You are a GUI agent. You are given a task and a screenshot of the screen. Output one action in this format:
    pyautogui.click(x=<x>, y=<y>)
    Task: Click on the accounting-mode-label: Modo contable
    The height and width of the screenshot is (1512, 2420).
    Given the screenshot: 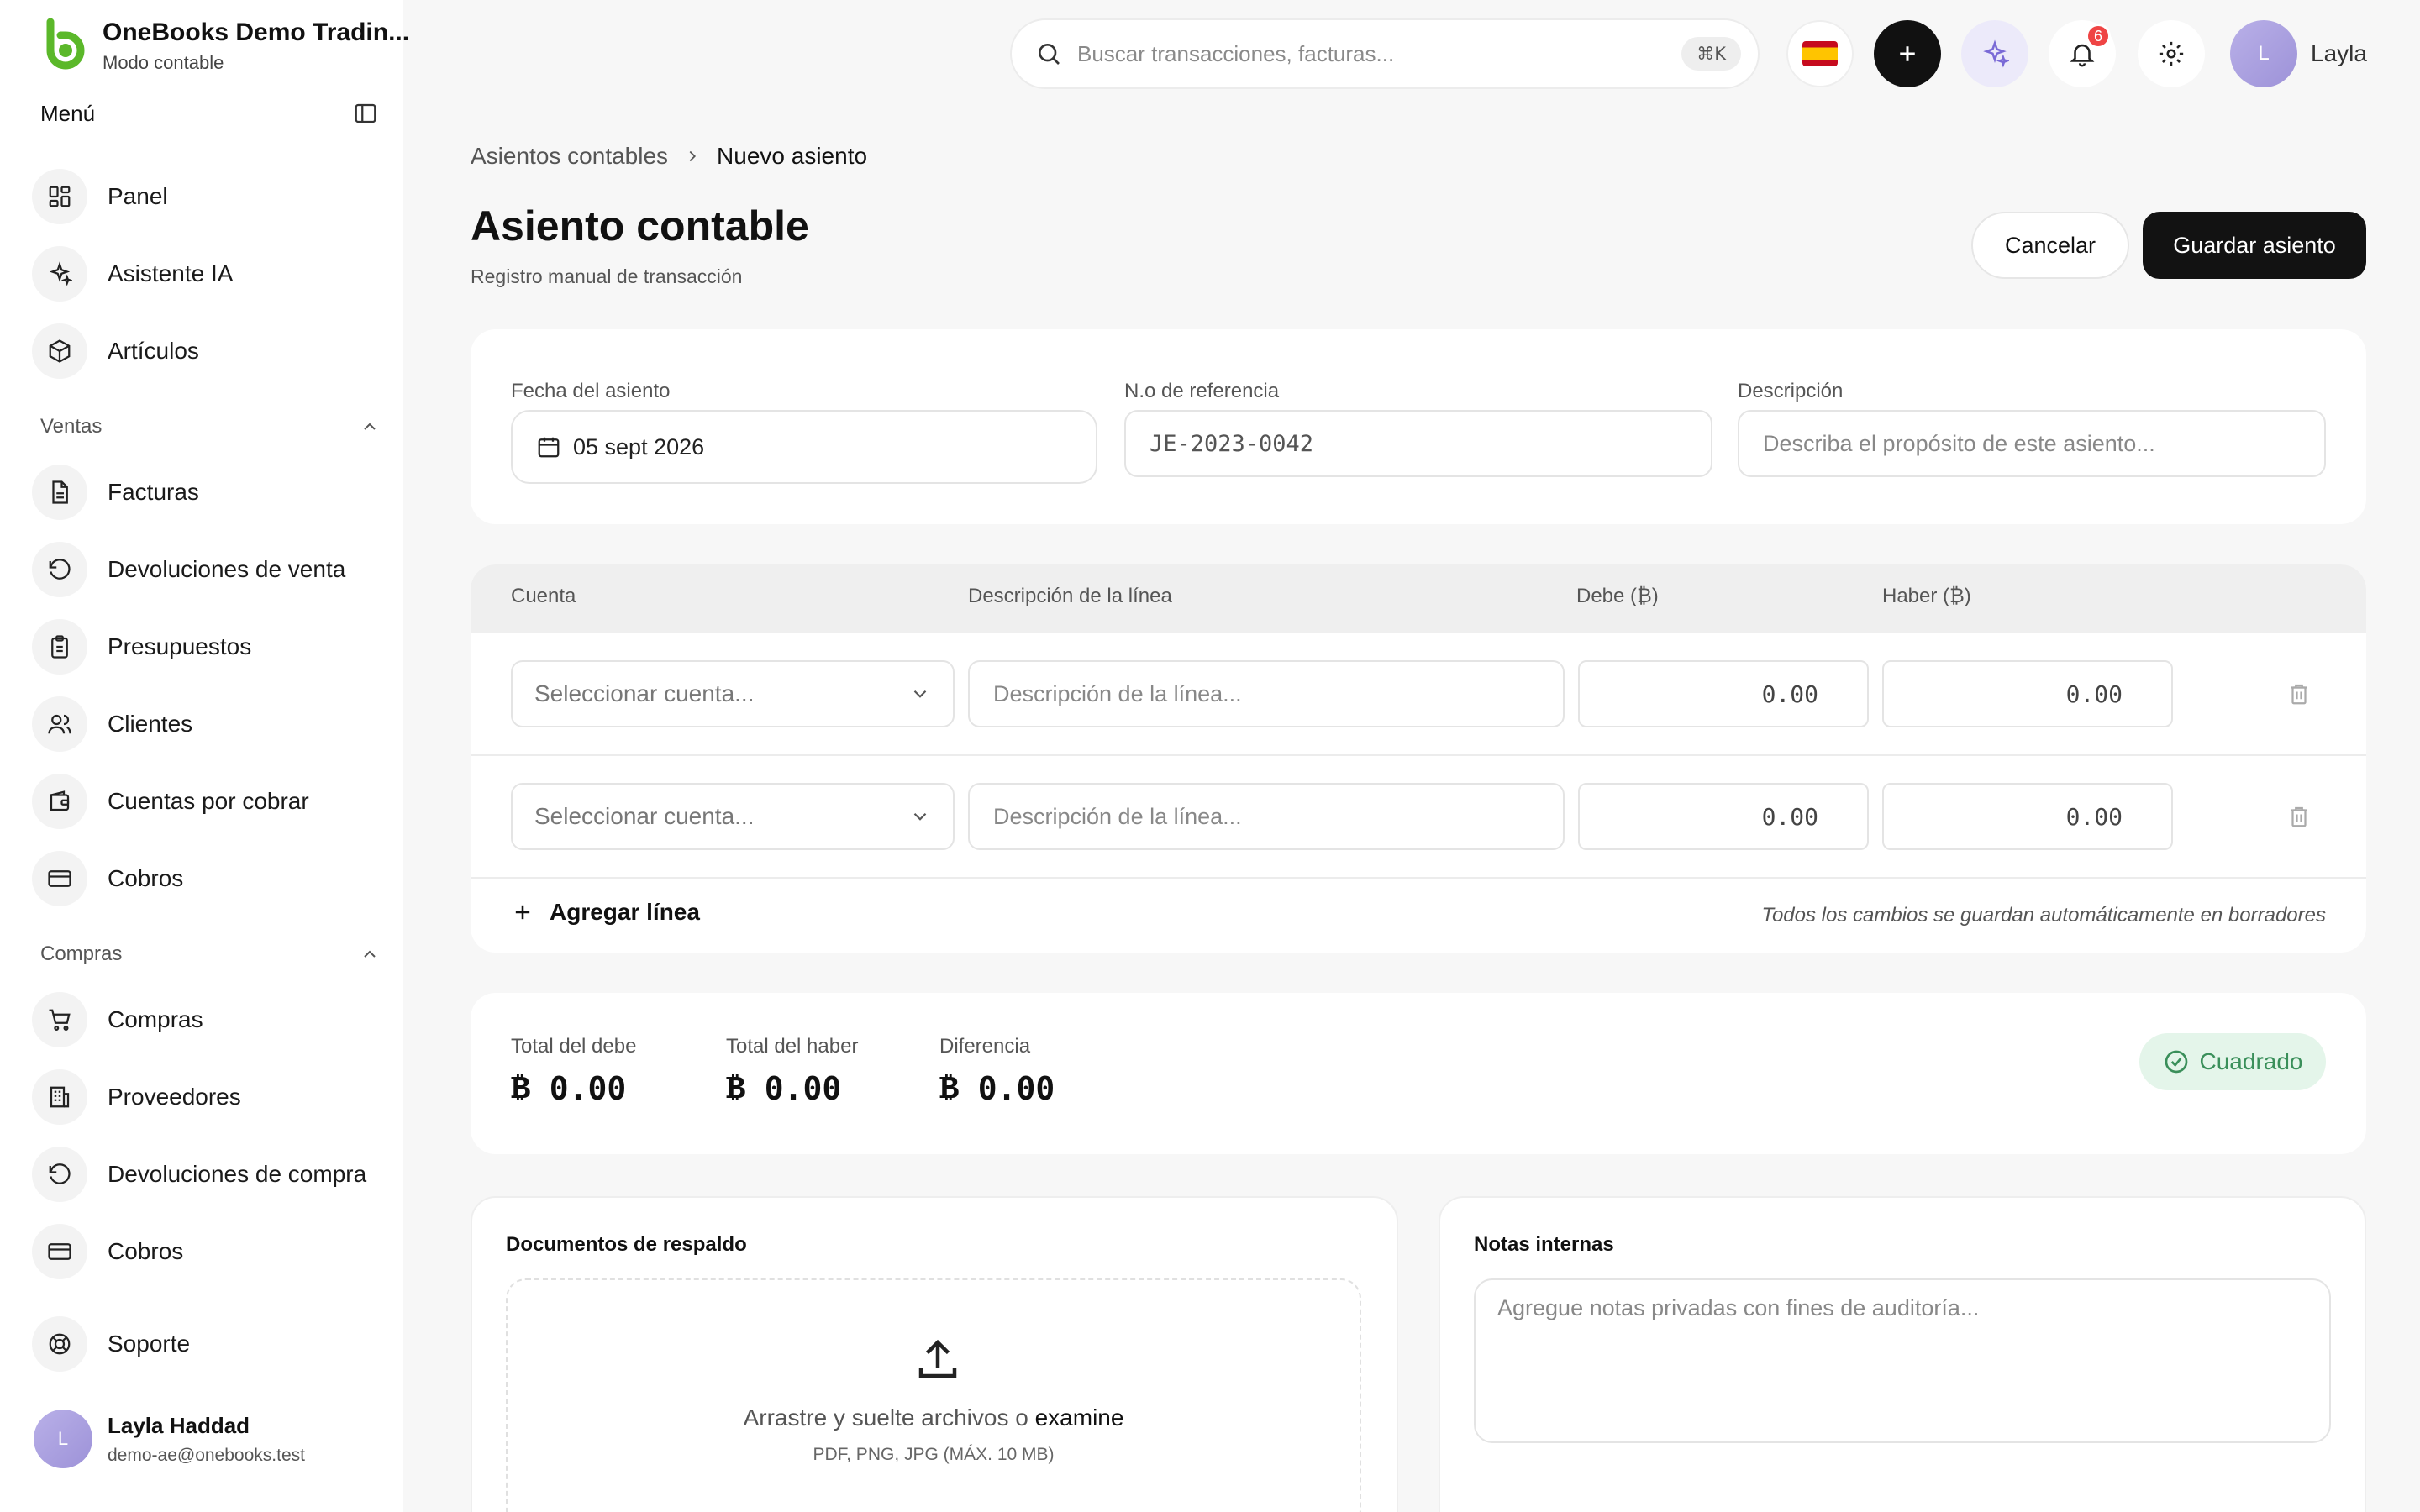 What is the action you would take?
    pyautogui.click(x=163, y=62)
    